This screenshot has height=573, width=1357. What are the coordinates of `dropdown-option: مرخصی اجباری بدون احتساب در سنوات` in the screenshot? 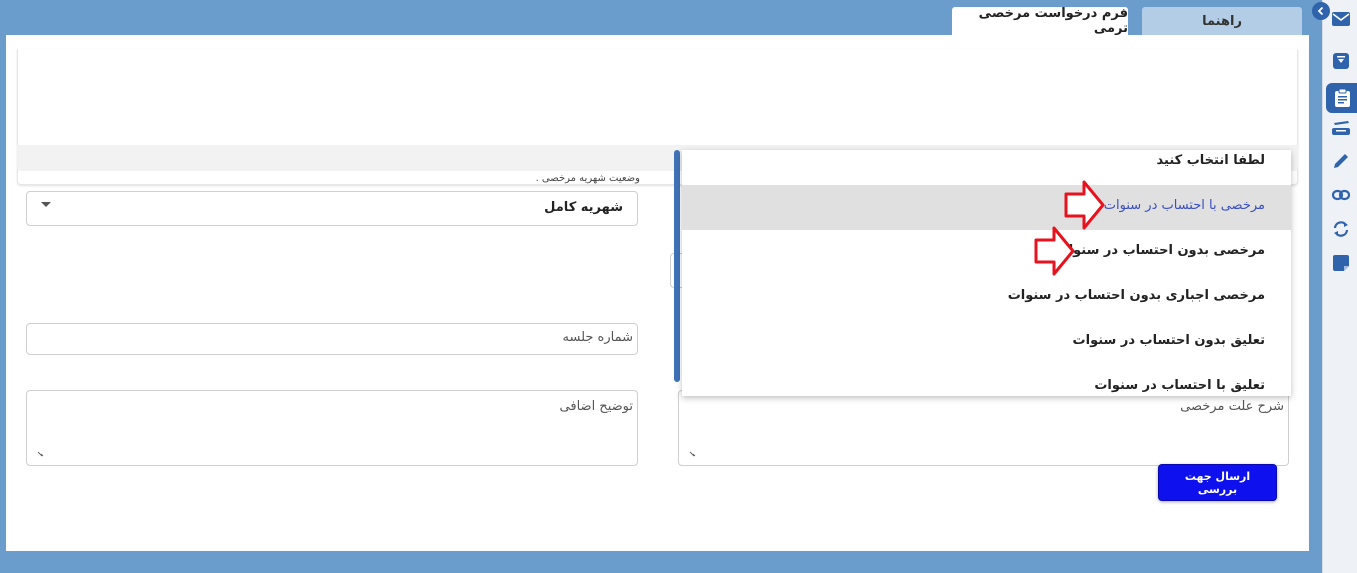 It's located at (986, 297).